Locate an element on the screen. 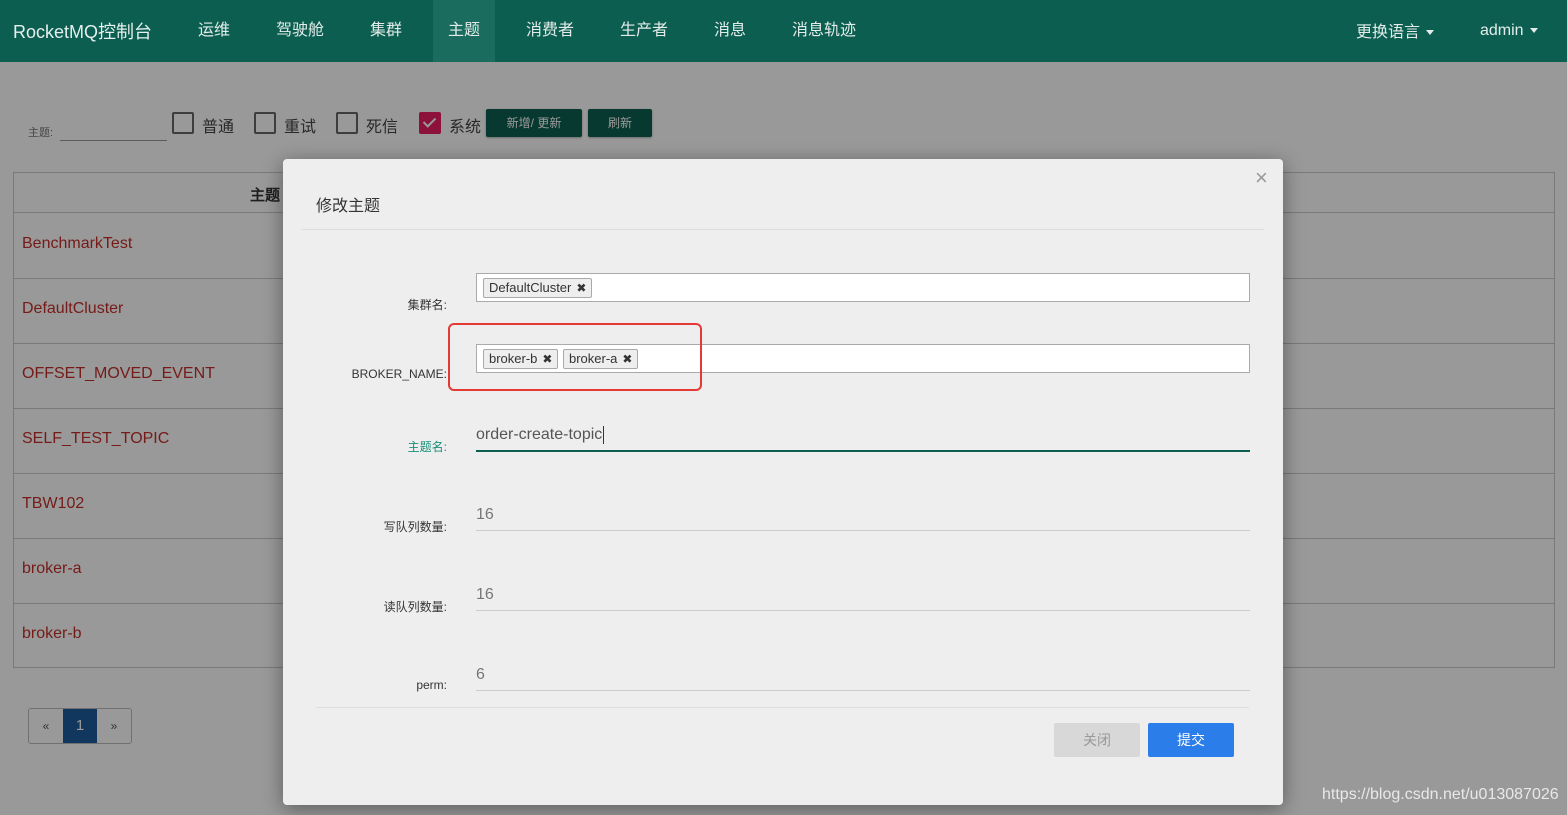 The width and height of the screenshot is (1567, 815). perm-value: 6 is located at coordinates (480, 674).